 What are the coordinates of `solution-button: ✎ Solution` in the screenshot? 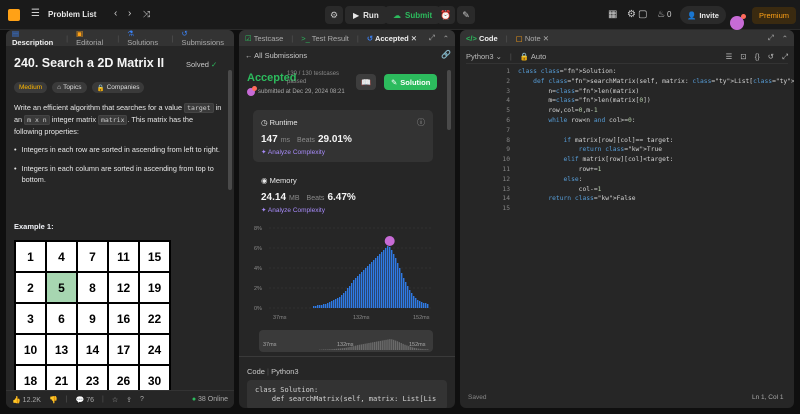 It's located at (411, 82).